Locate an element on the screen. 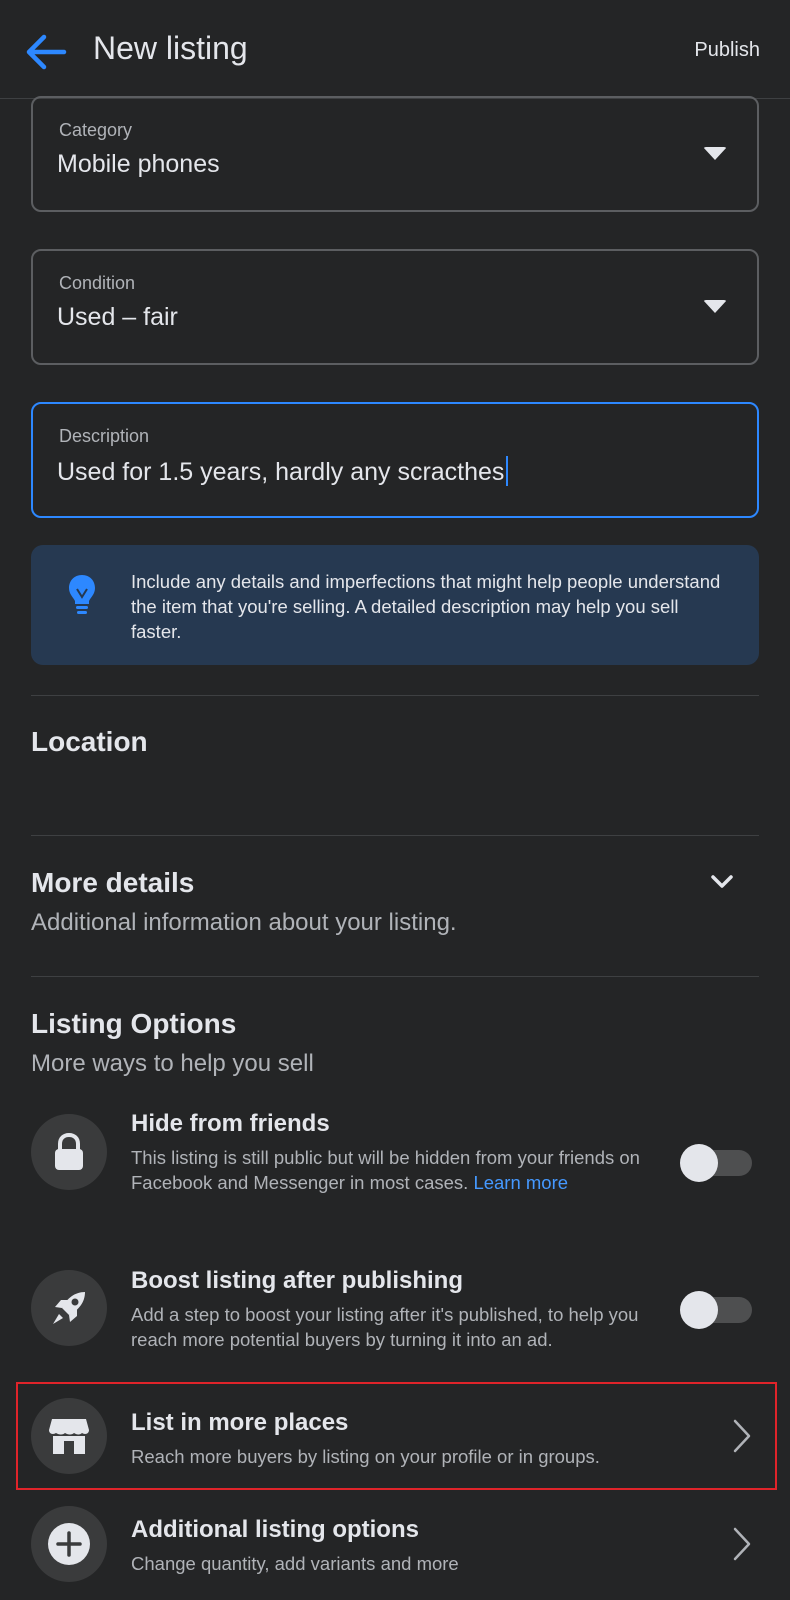  condition-label: Condition is located at coordinates (97, 283).